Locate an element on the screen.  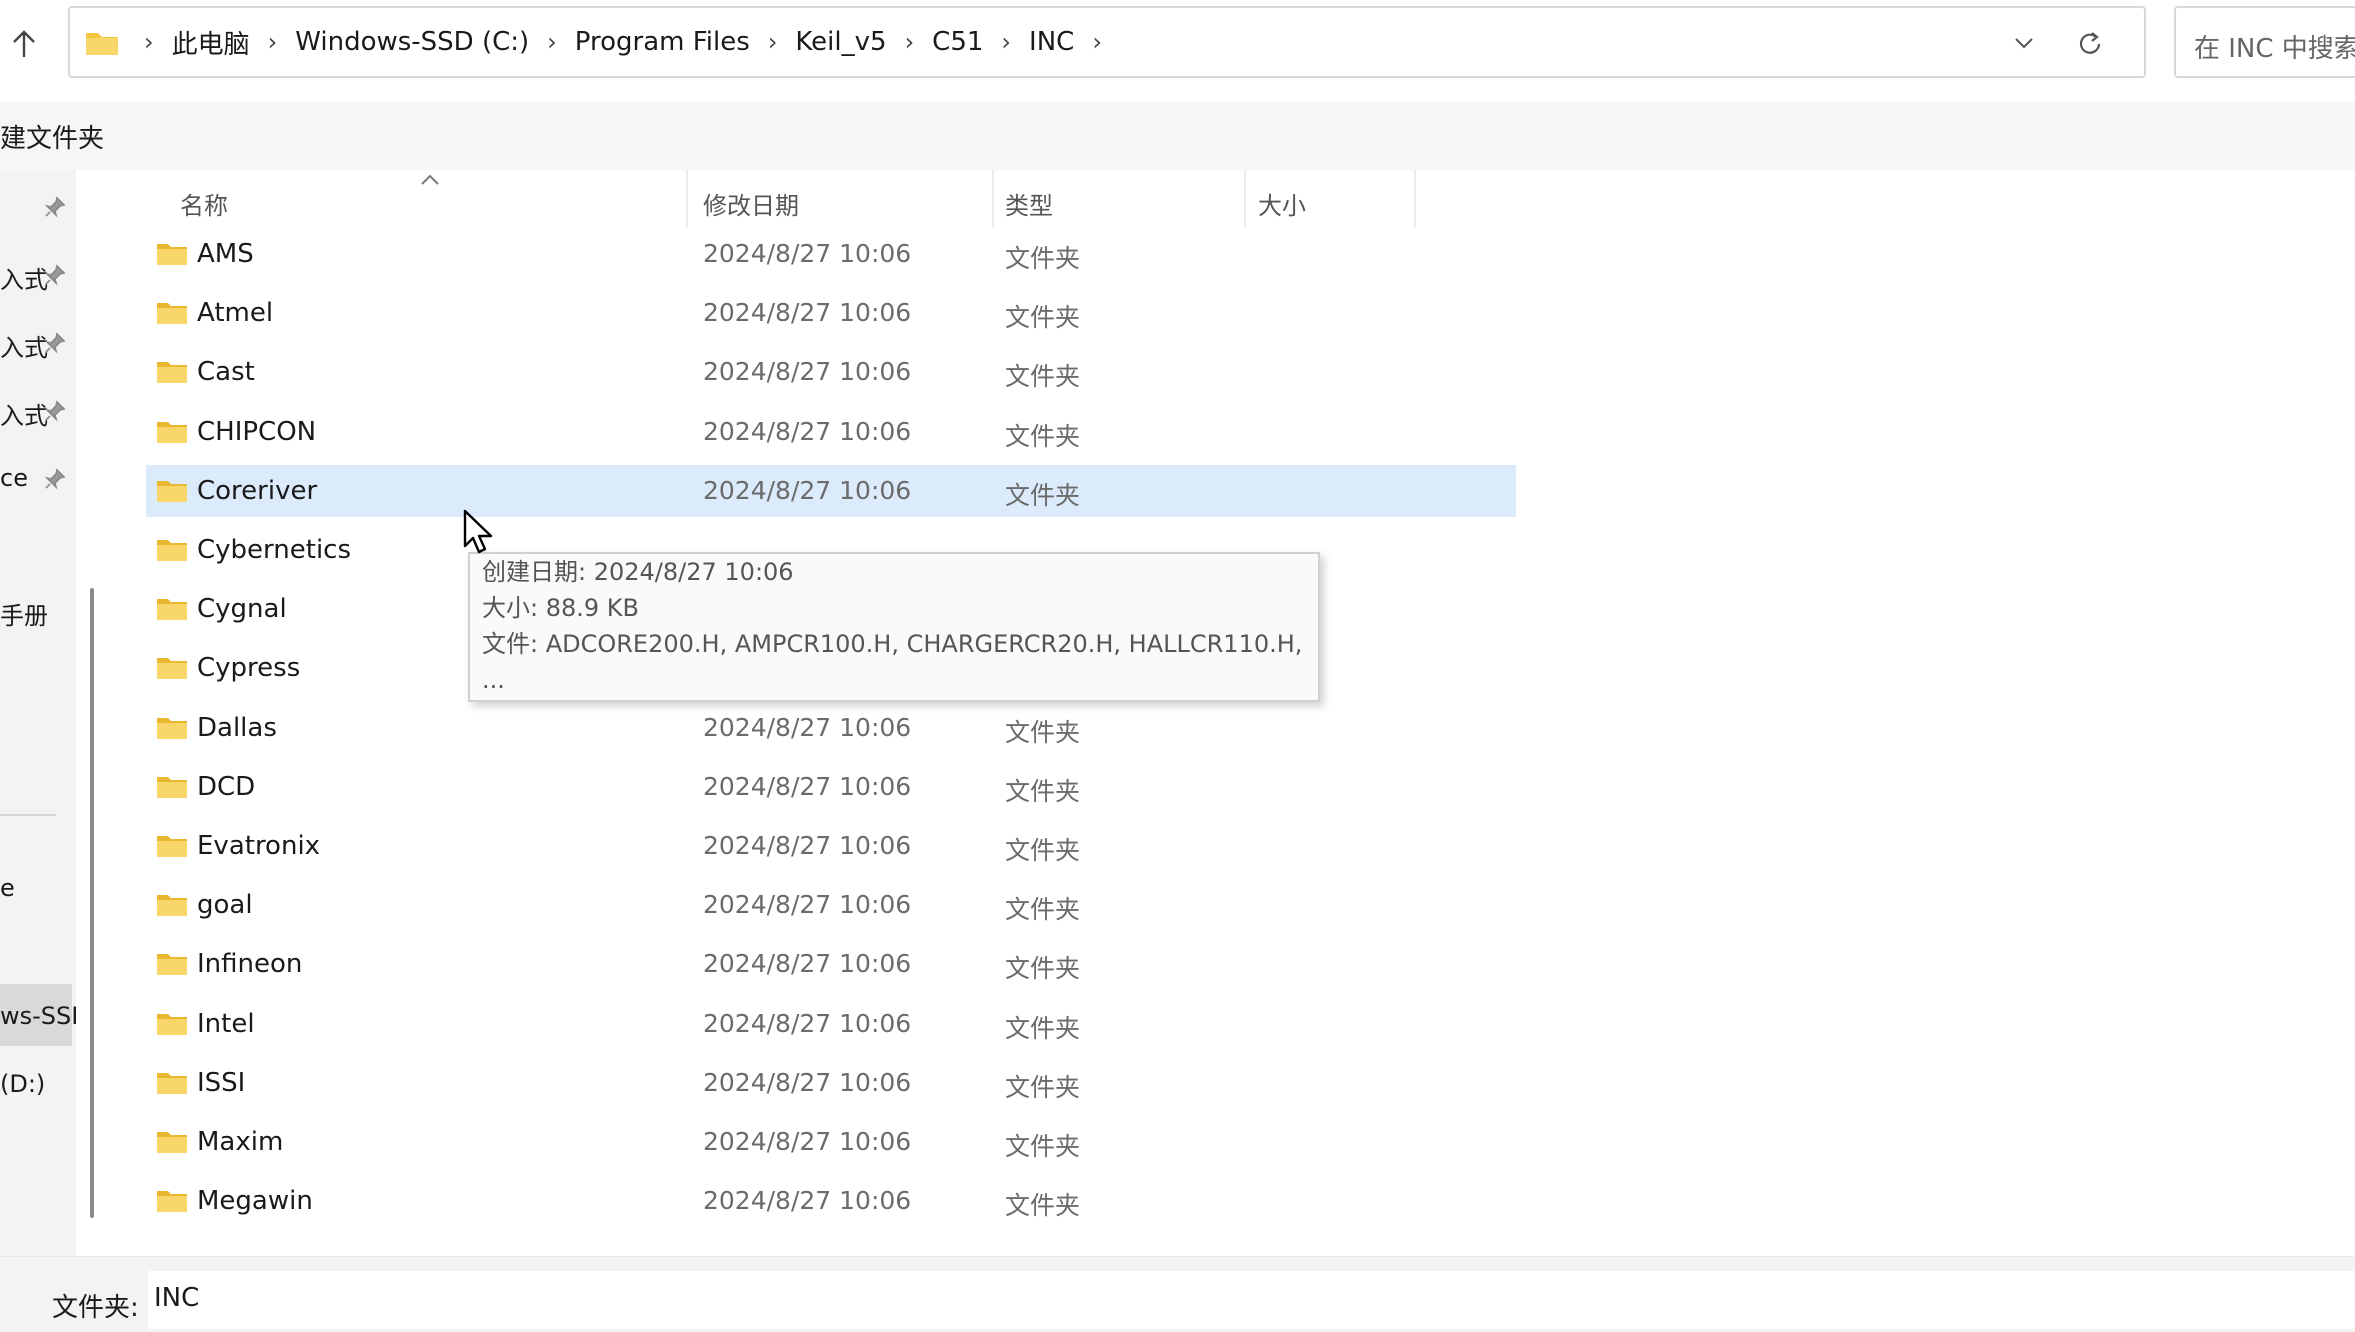
address-history-button is located at coordinates (2024, 43).